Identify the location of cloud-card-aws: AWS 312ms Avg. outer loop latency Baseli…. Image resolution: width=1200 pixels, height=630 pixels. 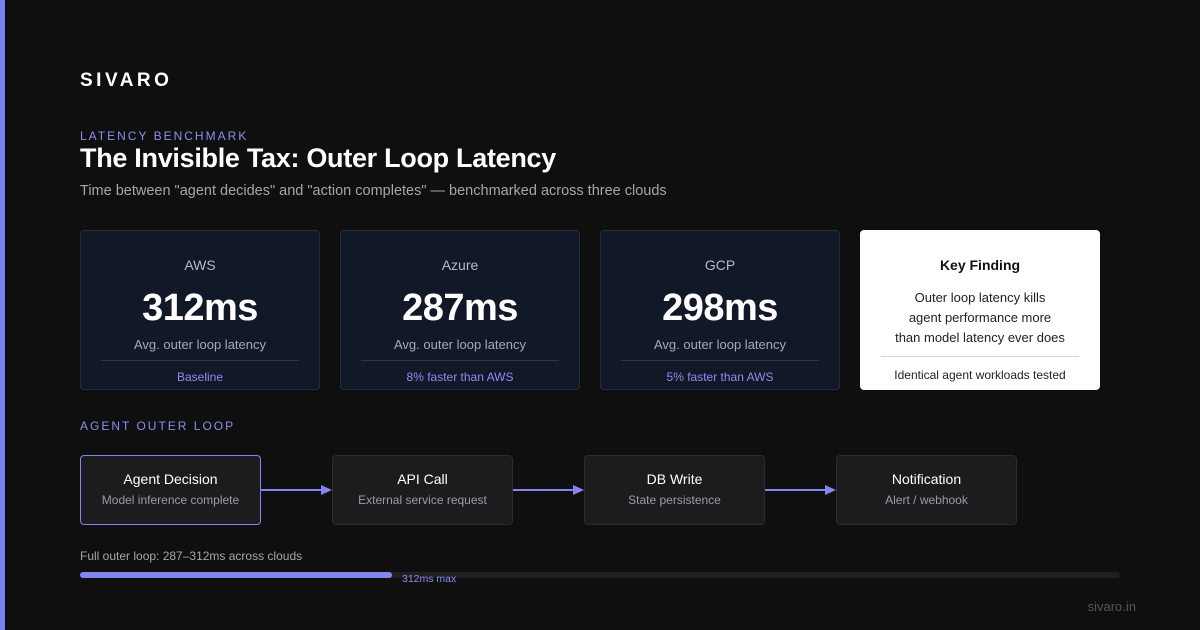
(200, 310).